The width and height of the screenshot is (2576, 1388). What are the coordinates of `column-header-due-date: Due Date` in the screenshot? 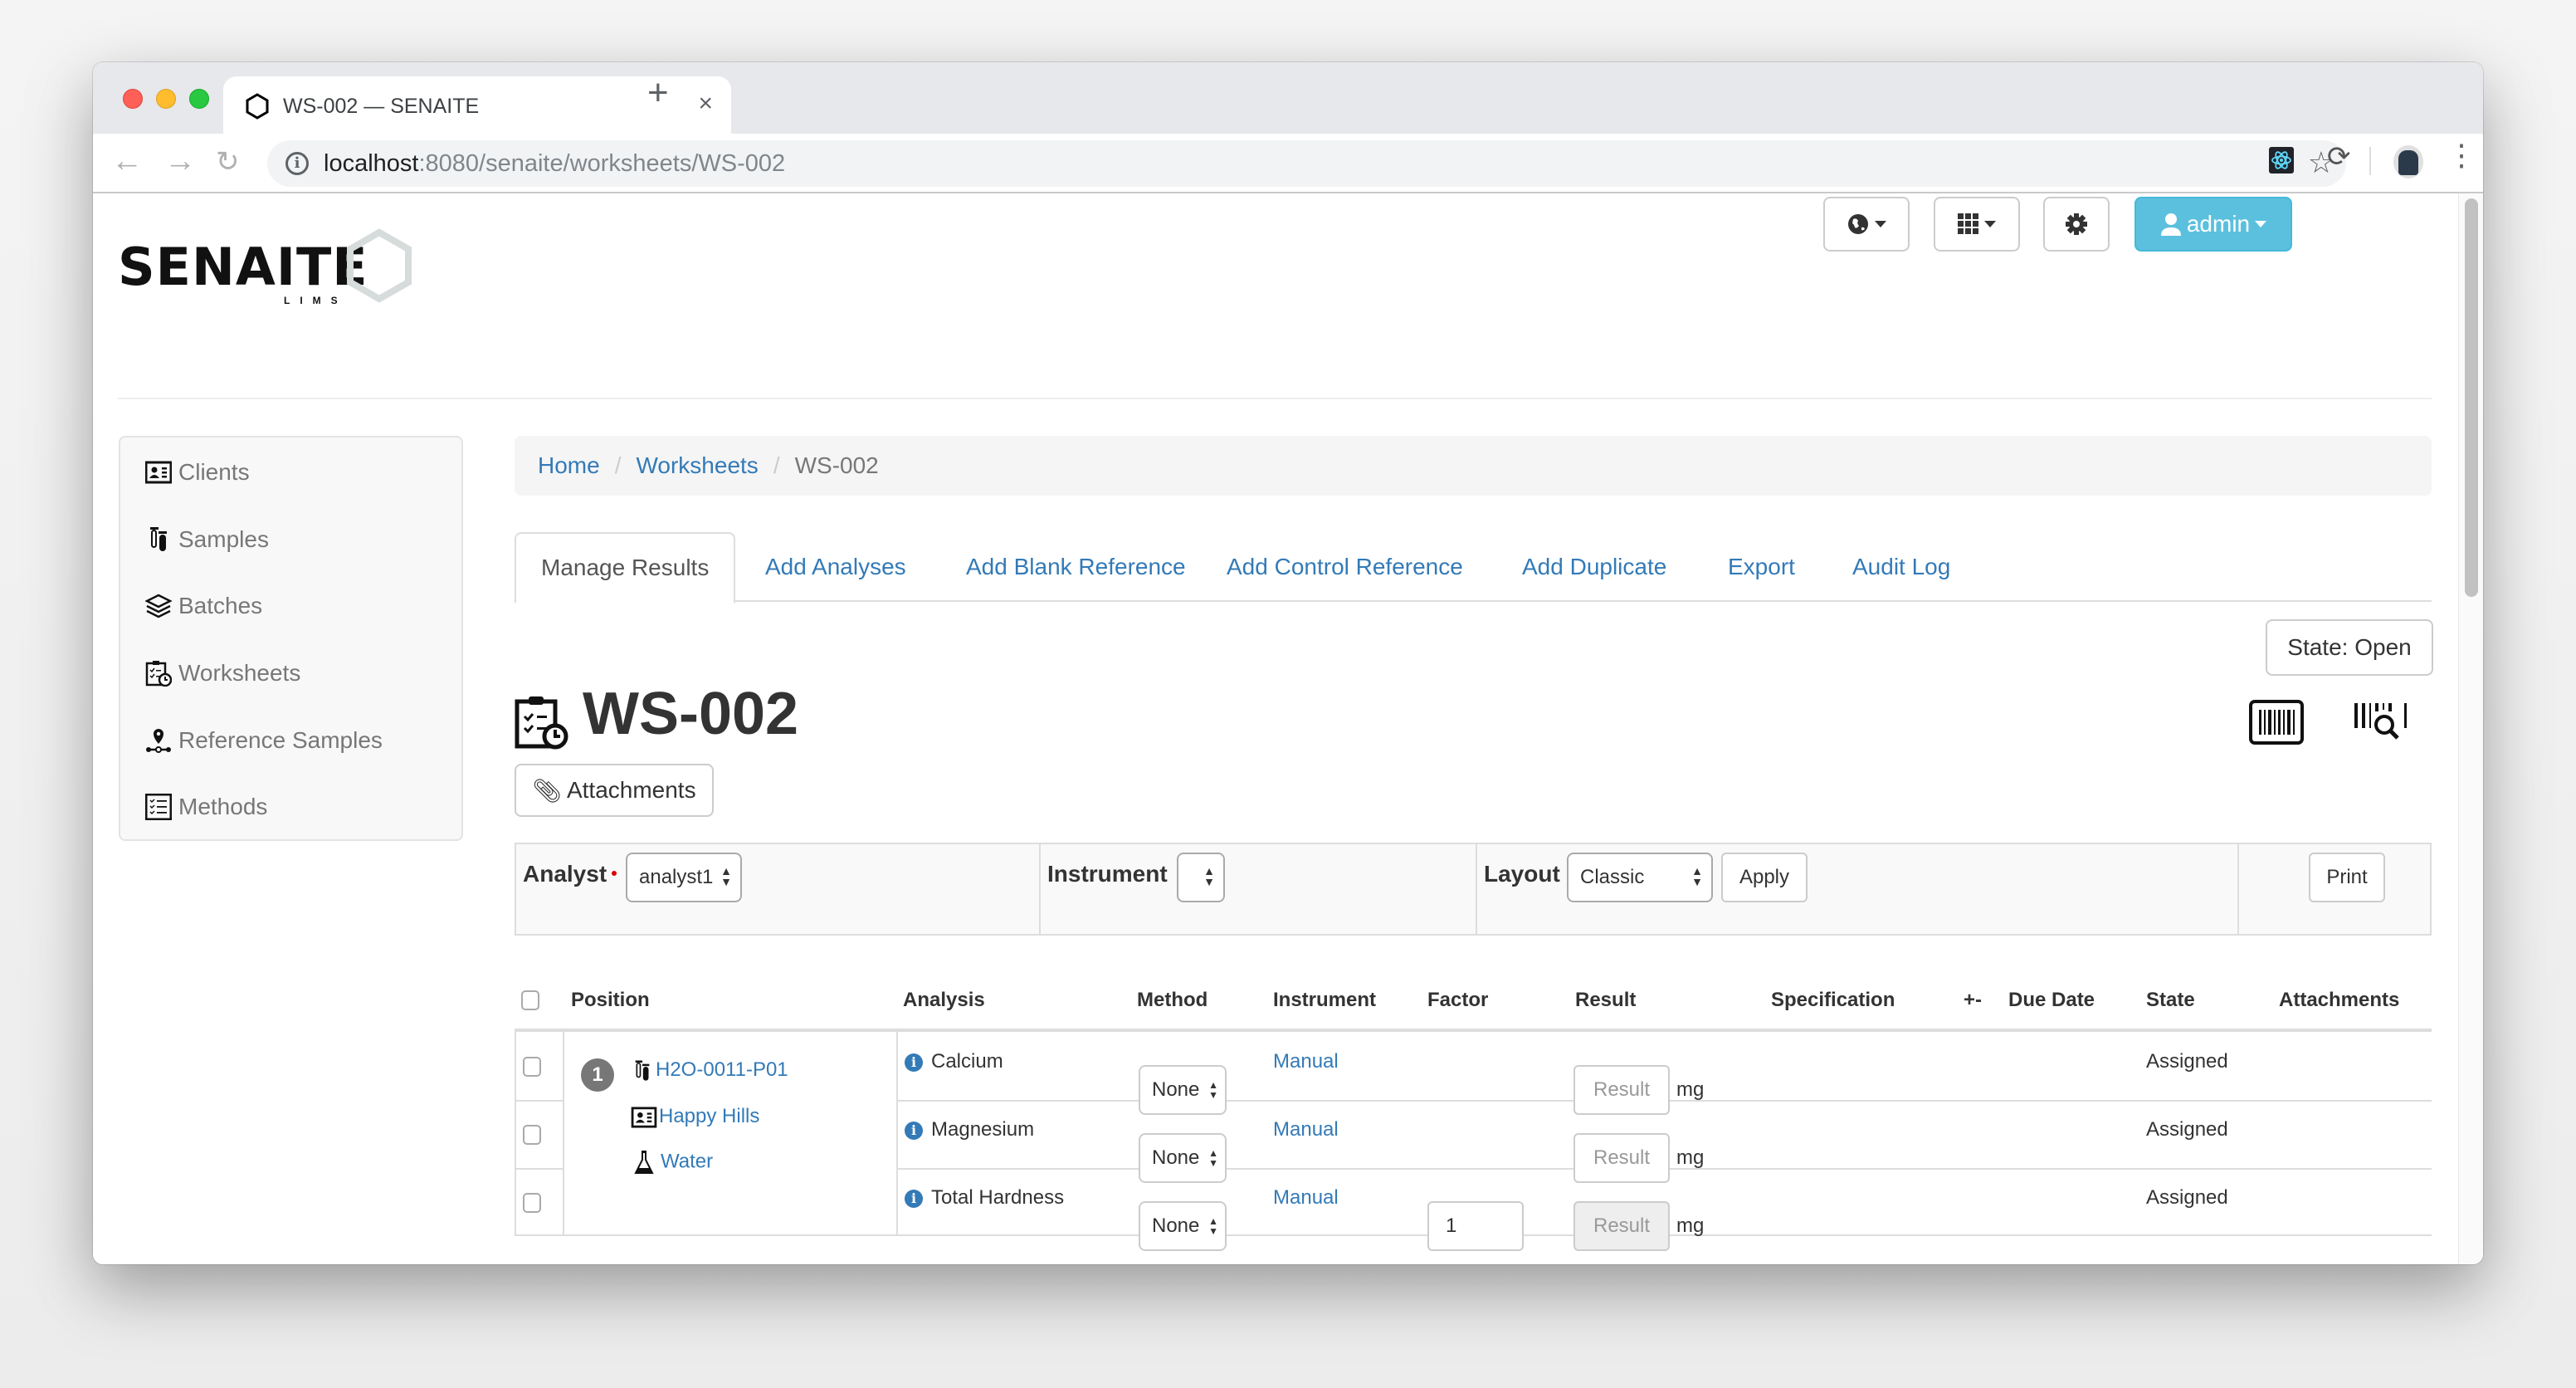 It's located at (2052, 1000).